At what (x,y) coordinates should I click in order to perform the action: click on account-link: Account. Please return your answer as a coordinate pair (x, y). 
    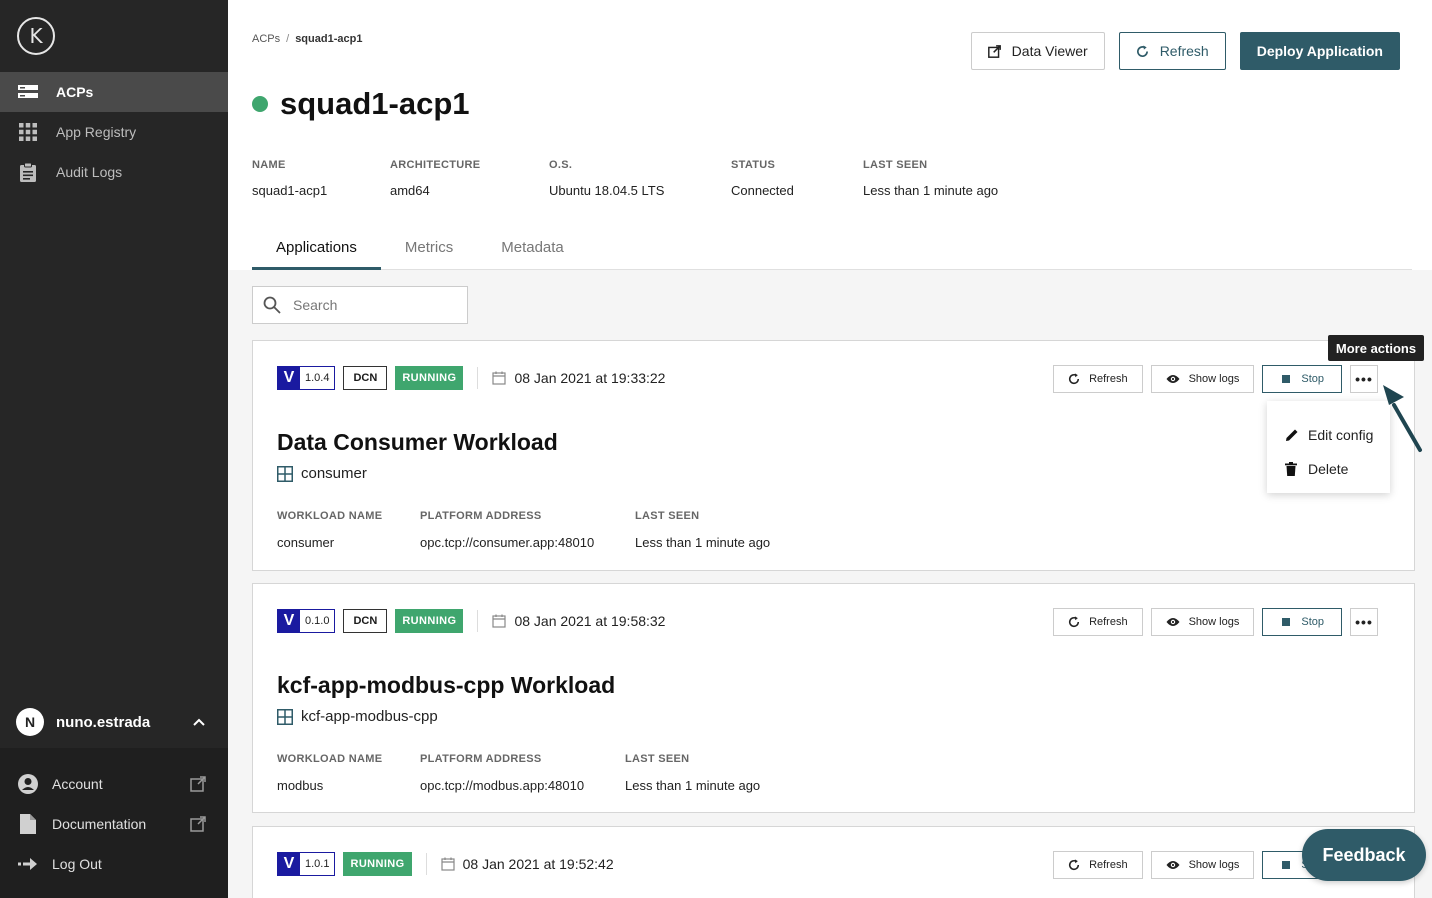
    Looking at the image, I should click on (114, 784).